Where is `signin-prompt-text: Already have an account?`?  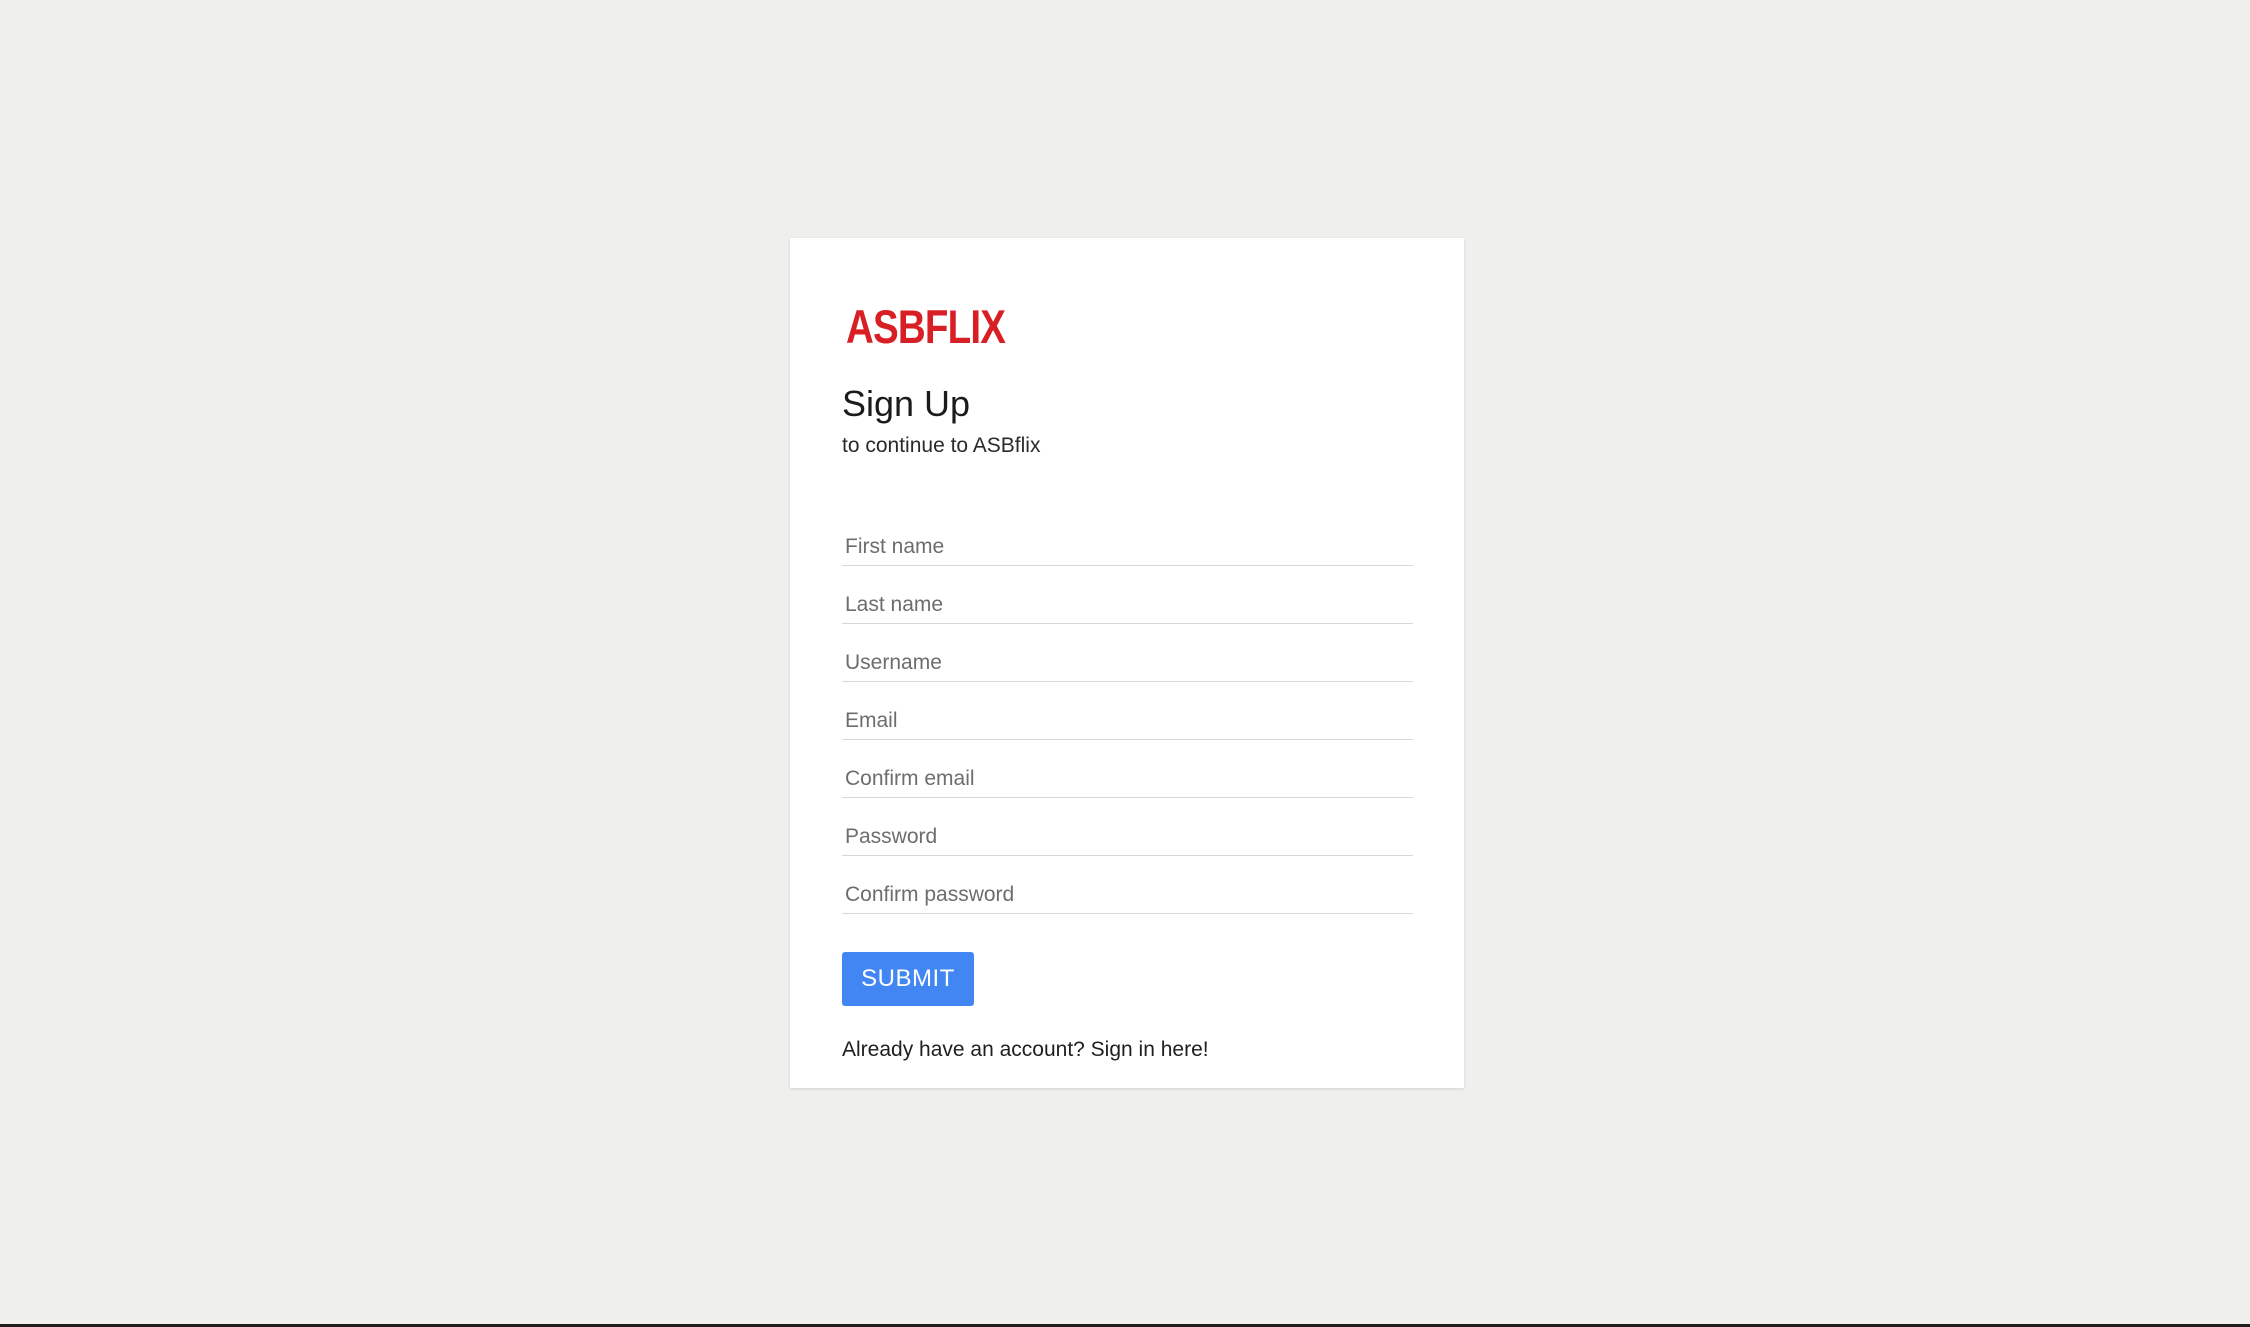
signin-prompt-text: Already have an account? is located at coordinates (966, 1049).